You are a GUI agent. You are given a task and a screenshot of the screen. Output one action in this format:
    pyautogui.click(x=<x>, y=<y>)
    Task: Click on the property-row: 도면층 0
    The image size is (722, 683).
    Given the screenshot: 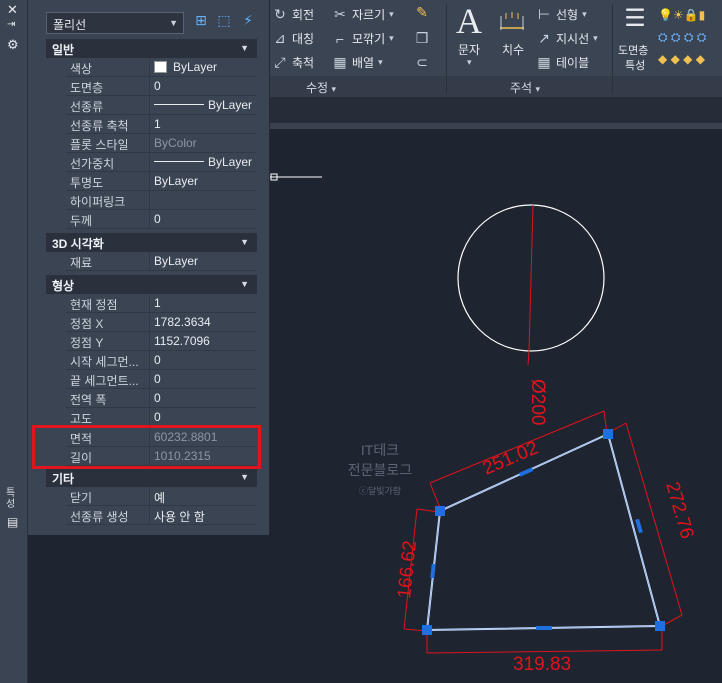 What is the action you would take?
    pyautogui.click(x=161, y=86)
    